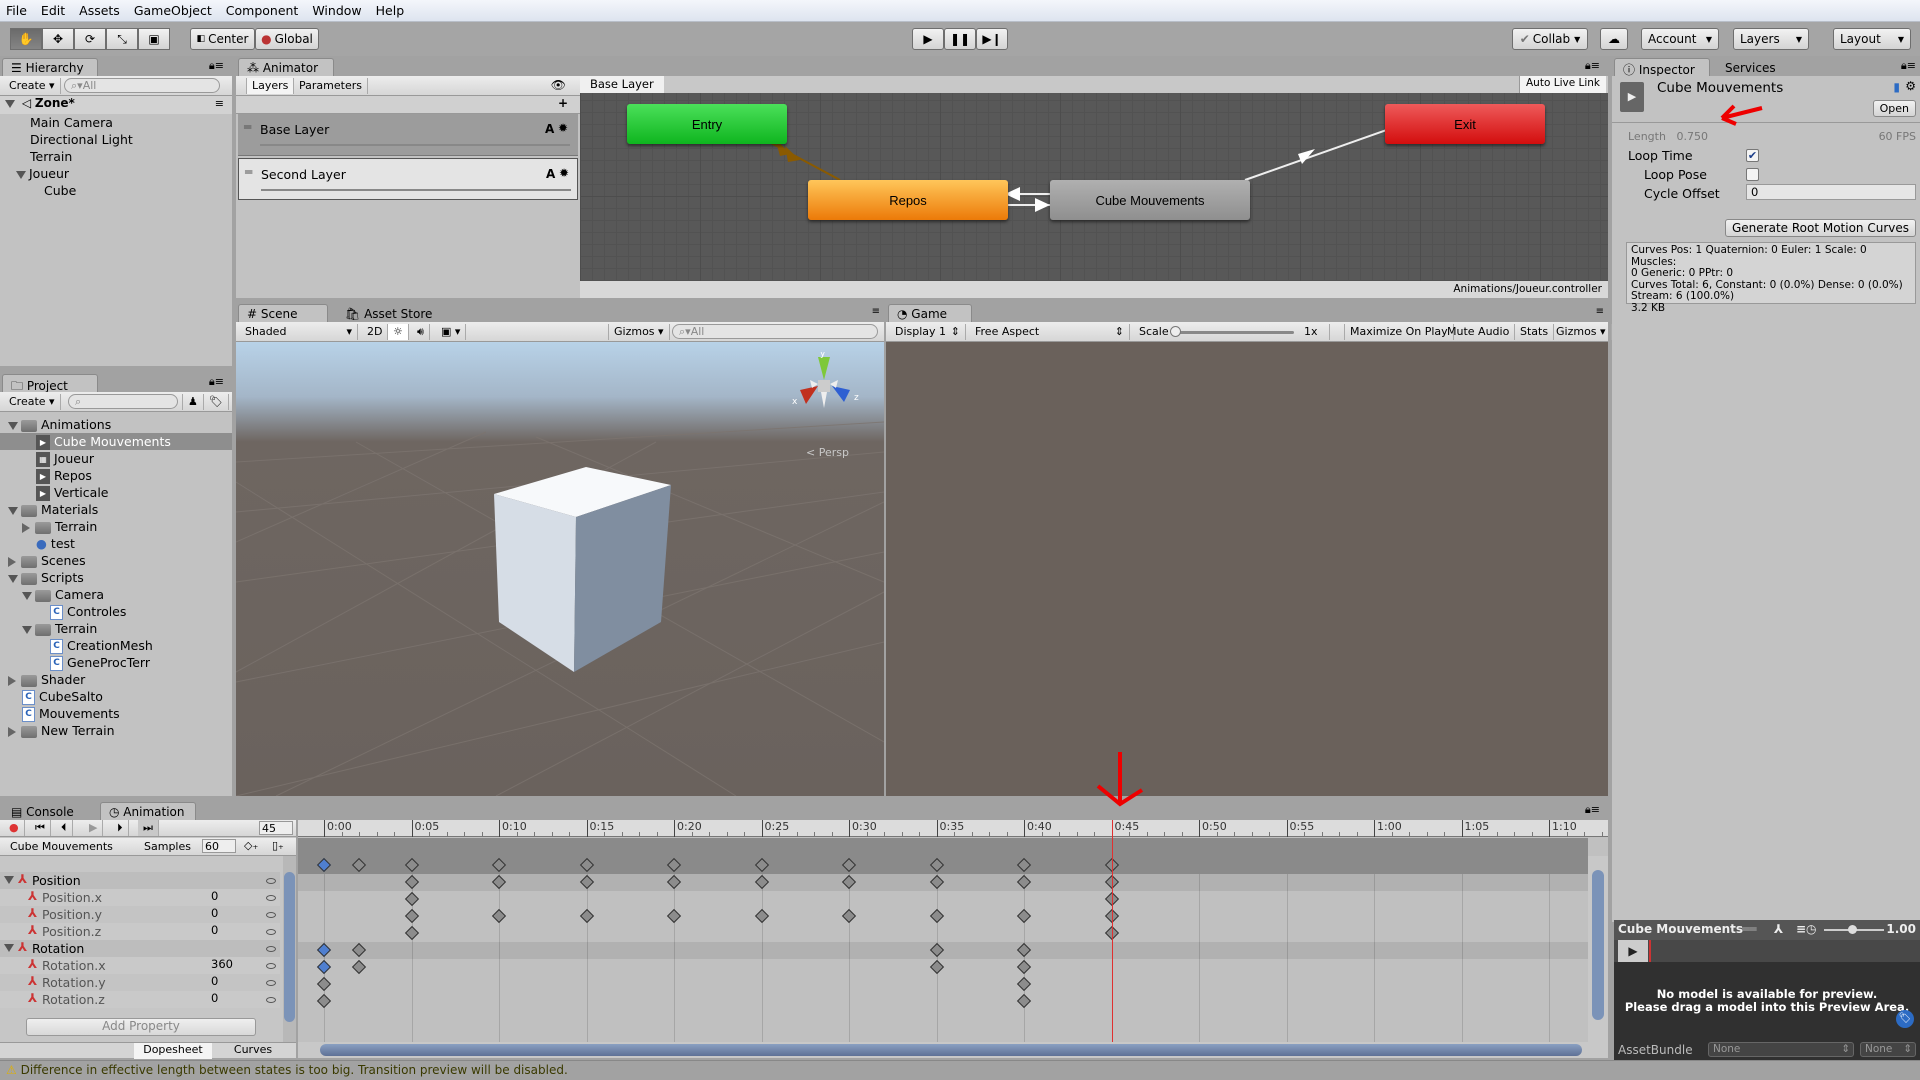  What do you see at coordinates (398, 332) in the screenshot?
I see `lighting-toggle: ☼` at bounding box center [398, 332].